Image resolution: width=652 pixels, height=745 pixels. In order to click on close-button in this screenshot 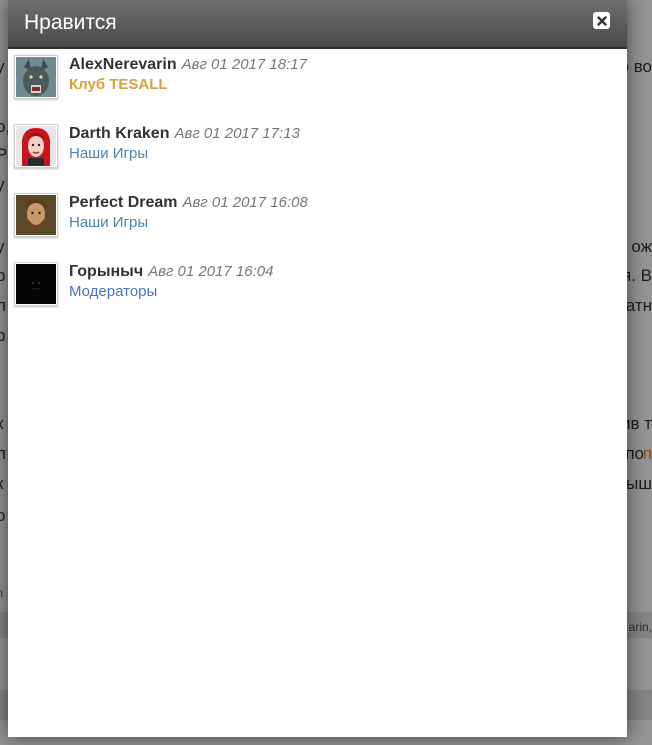, I will do `click(601, 20)`.